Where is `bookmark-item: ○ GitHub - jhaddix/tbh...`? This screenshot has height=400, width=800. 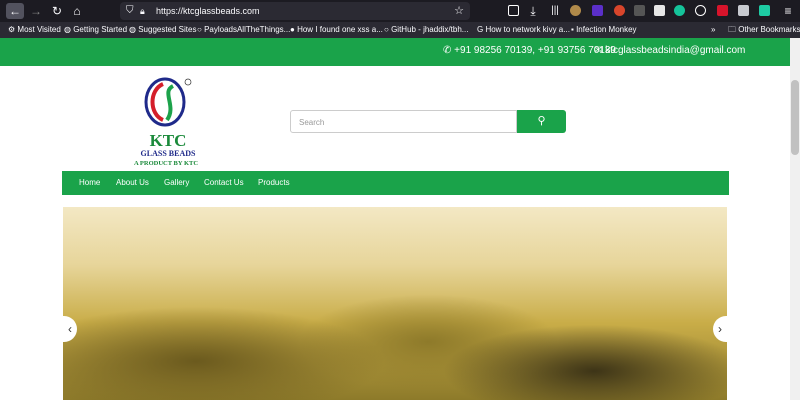
bookmark-item: ○ GitHub - jhaddix/tbh... is located at coordinates (426, 30).